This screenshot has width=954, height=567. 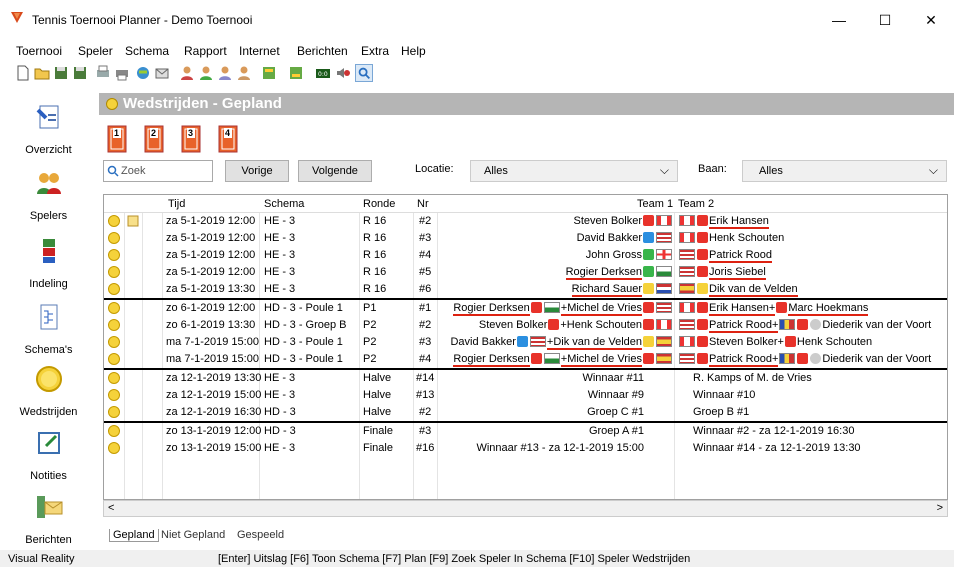 I want to click on player-name: +Henk Schouten, so click(x=601, y=325).